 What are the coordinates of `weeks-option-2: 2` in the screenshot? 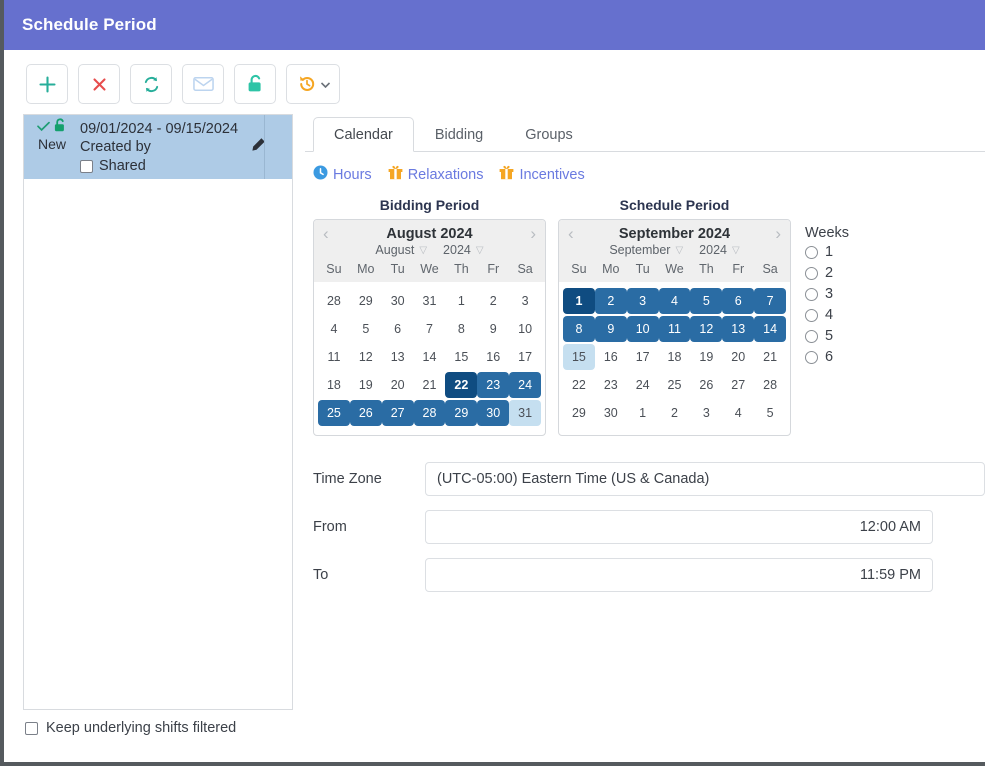 It's located at (827, 273).